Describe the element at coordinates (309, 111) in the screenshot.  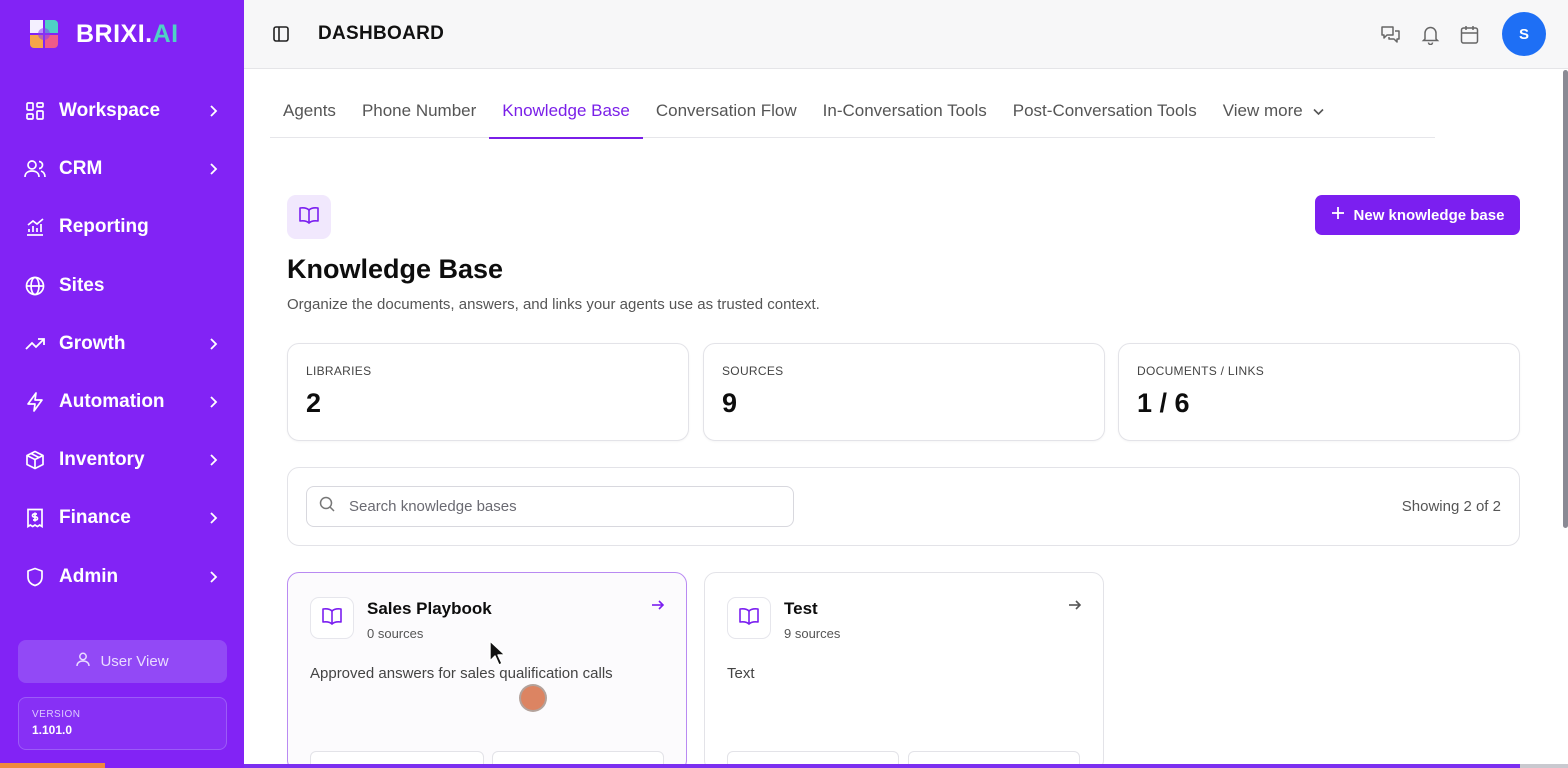
I see `tab-agents: Agents` at that location.